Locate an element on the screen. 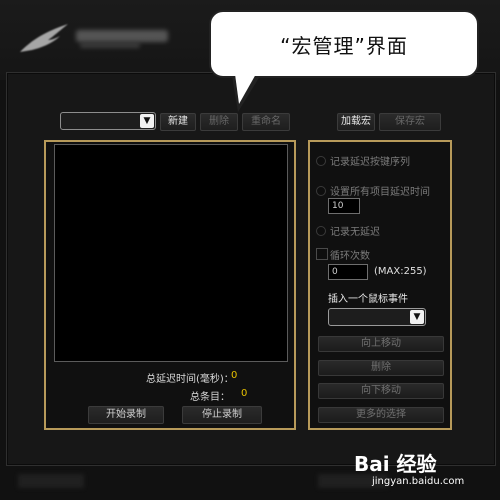 This screenshot has height=500, width=500. watermark-main-text: Bai 经验 is located at coordinates (395, 464).